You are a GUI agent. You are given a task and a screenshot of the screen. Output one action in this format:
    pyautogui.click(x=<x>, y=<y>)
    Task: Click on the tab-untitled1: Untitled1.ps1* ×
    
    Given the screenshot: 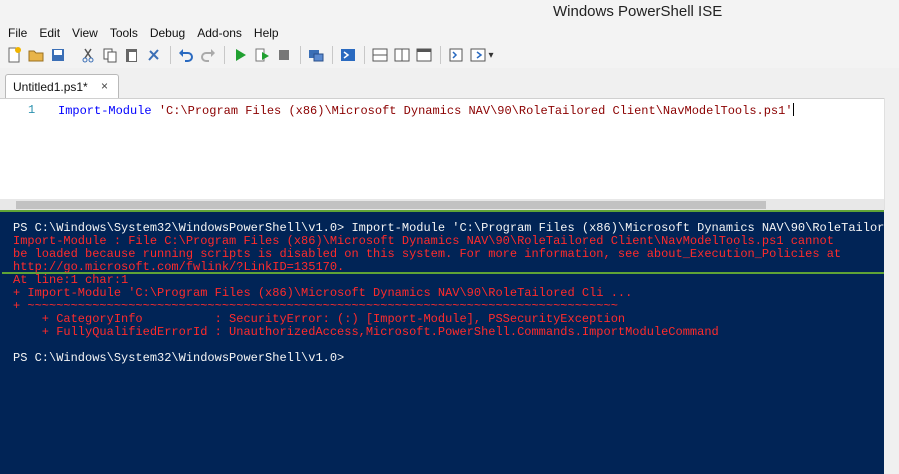 What is the action you would take?
    pyautogui.click(x=62, y=86)
    